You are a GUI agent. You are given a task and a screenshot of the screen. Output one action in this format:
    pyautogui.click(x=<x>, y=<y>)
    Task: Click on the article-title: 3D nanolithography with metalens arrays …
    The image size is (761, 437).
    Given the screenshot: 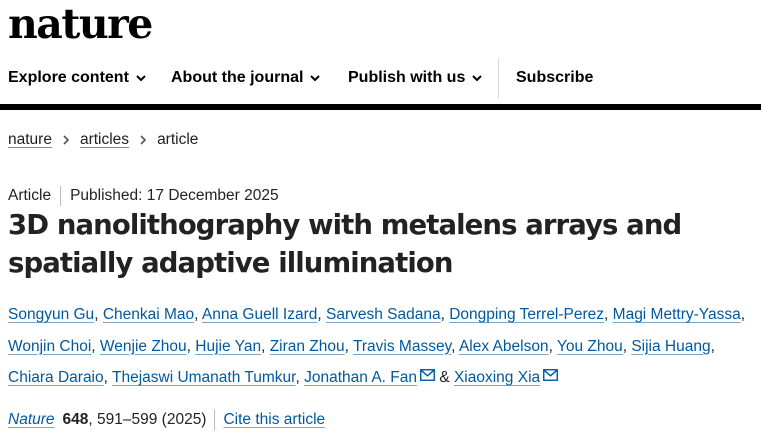 What is the action you would take?
    pyautogui.click(x=345, y=244)
    